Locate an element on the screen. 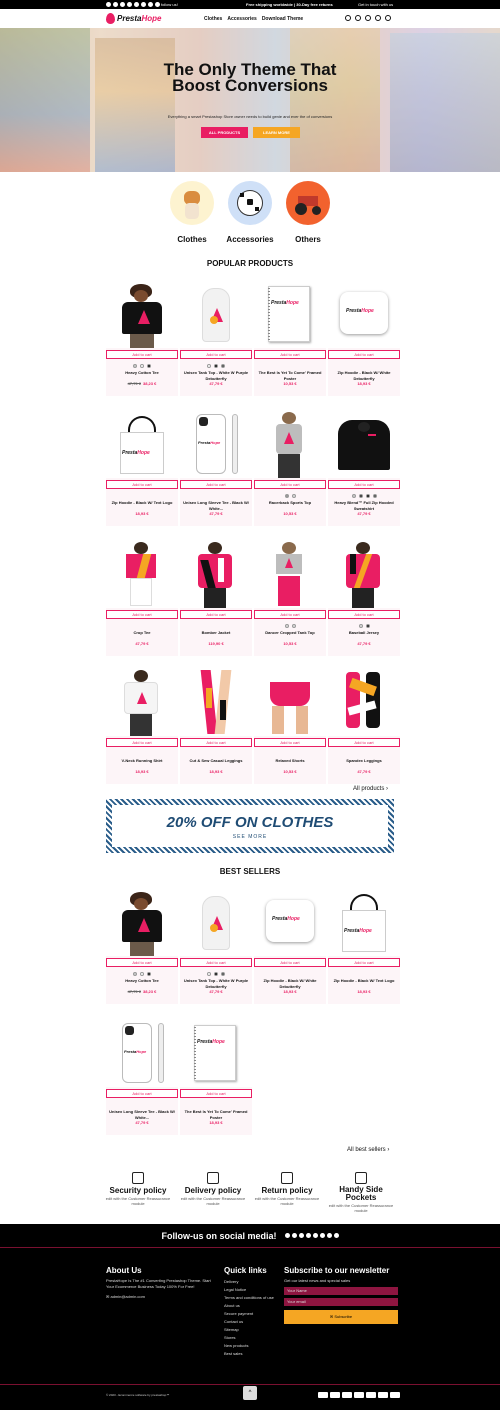 The width and height of the screenshot is (500, 1410). newsletter-name-input: Your Name is located at coordinates (341, 1291).